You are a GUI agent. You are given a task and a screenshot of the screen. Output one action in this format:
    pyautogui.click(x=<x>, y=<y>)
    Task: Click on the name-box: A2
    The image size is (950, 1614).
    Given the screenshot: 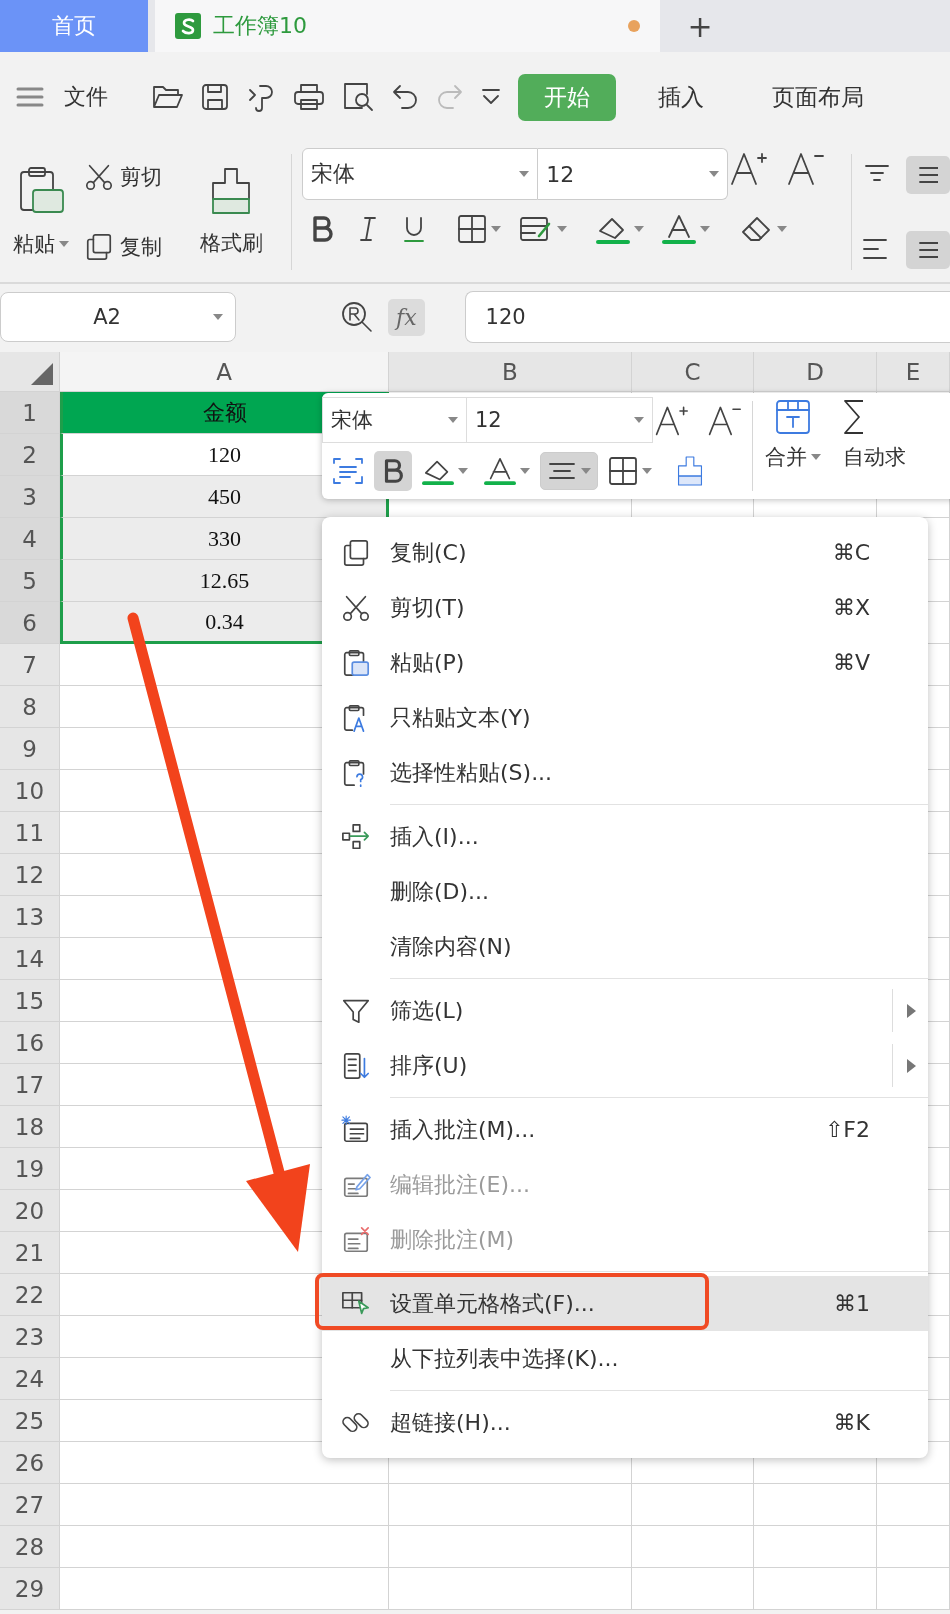 What is the action you would take?
    pyautogui.click(x=118, y=317)
    